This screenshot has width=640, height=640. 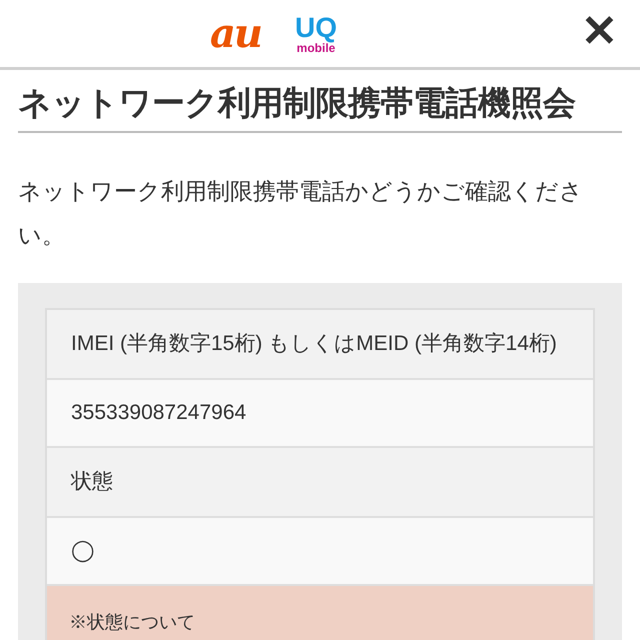 What do you see at coordinates (235, 34) in the screenshot?
I see `logo: au` at bounding box center [235, 34].